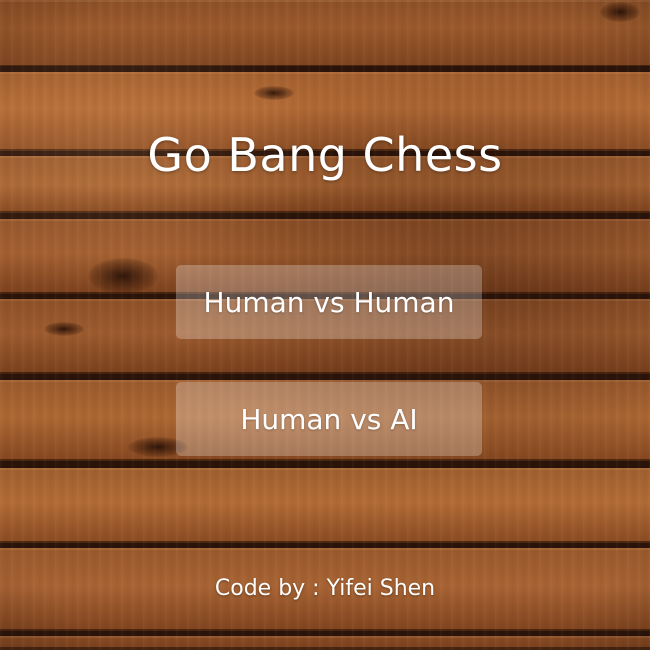 Image resolution: width=650 pixels, height=650 pixels. I want to click on human-vs-human-button: Human vs Human, so click(329, 302).